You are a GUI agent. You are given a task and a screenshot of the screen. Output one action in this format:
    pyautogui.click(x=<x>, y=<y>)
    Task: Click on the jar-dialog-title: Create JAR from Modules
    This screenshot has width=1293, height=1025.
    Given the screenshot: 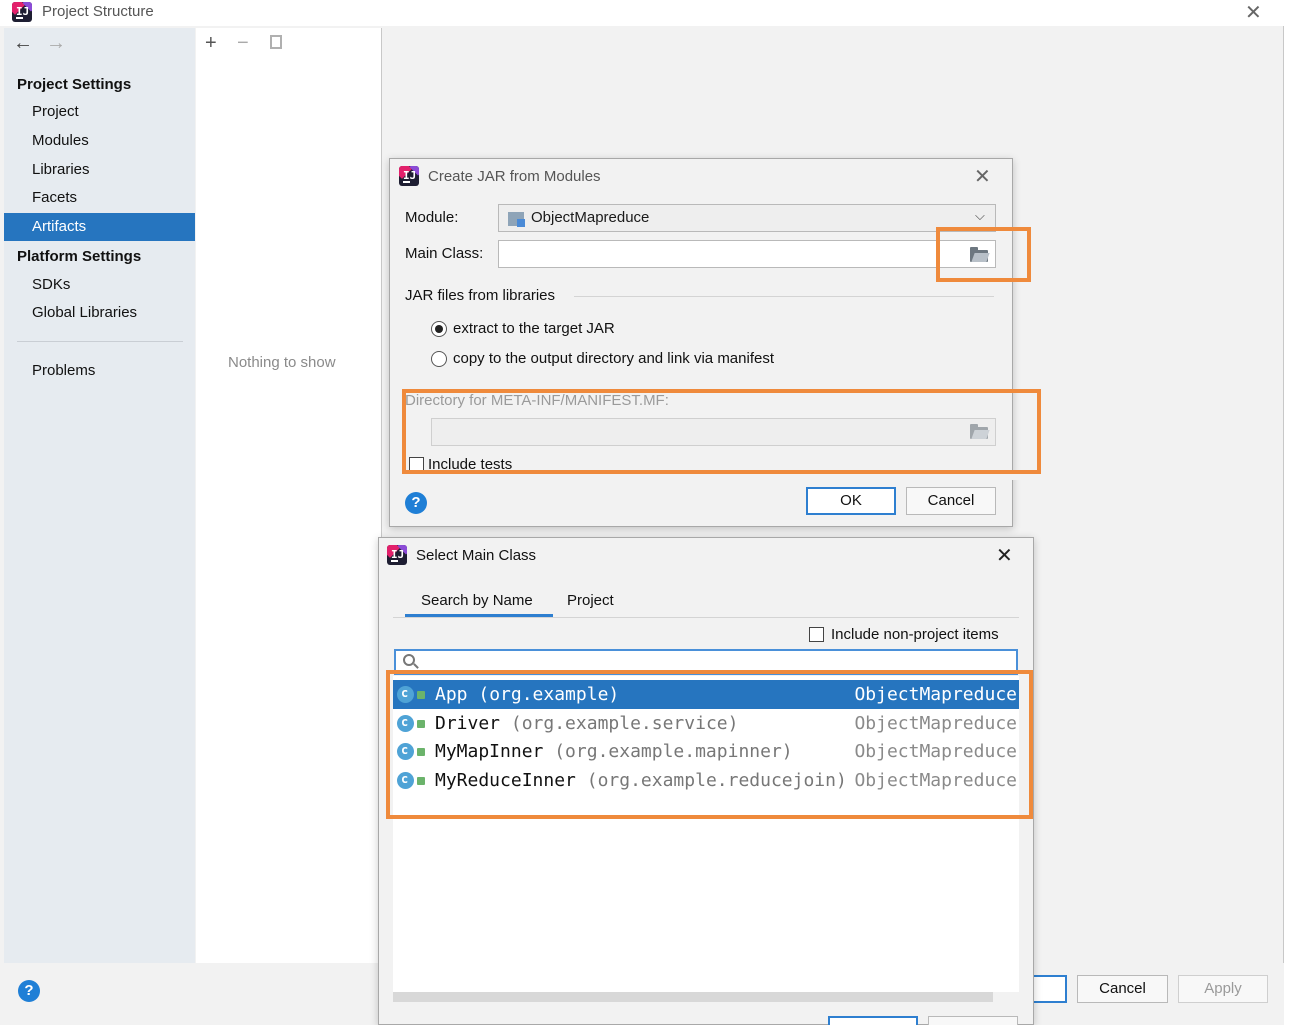 What is the action you would take?
    pyautogui.click(x=514, y=176)
    